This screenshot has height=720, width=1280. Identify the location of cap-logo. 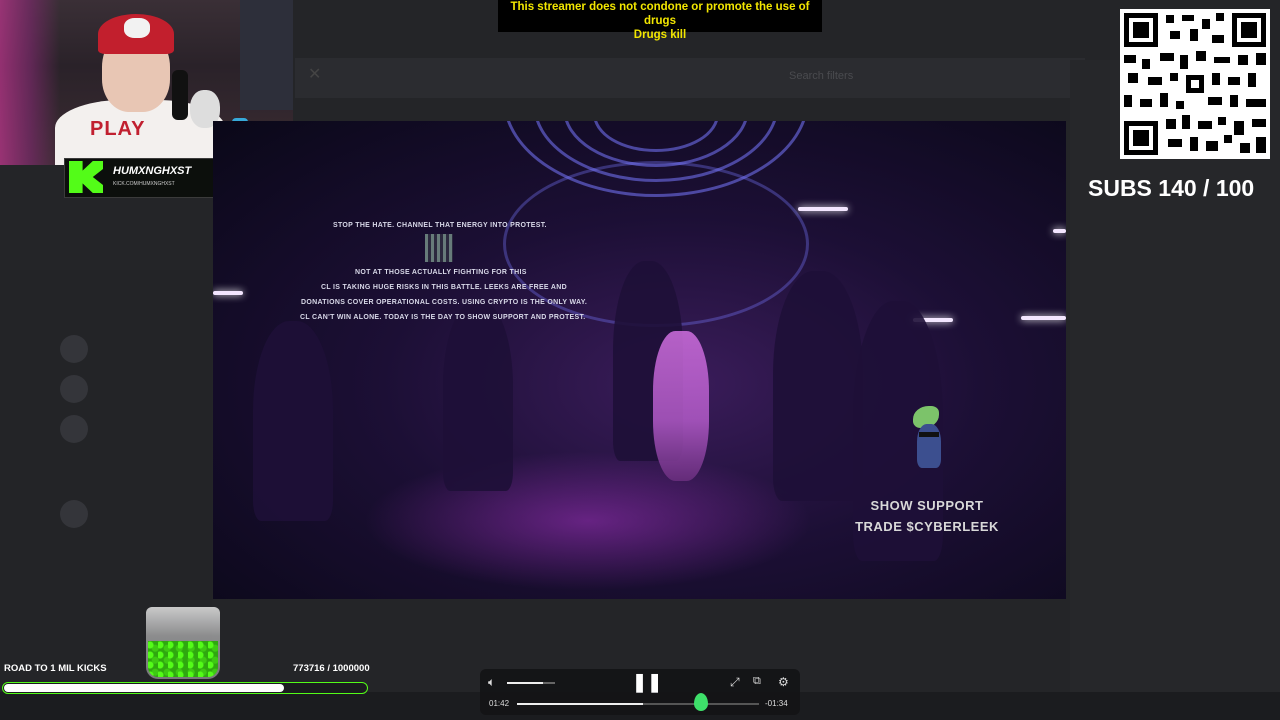
(137, 28).